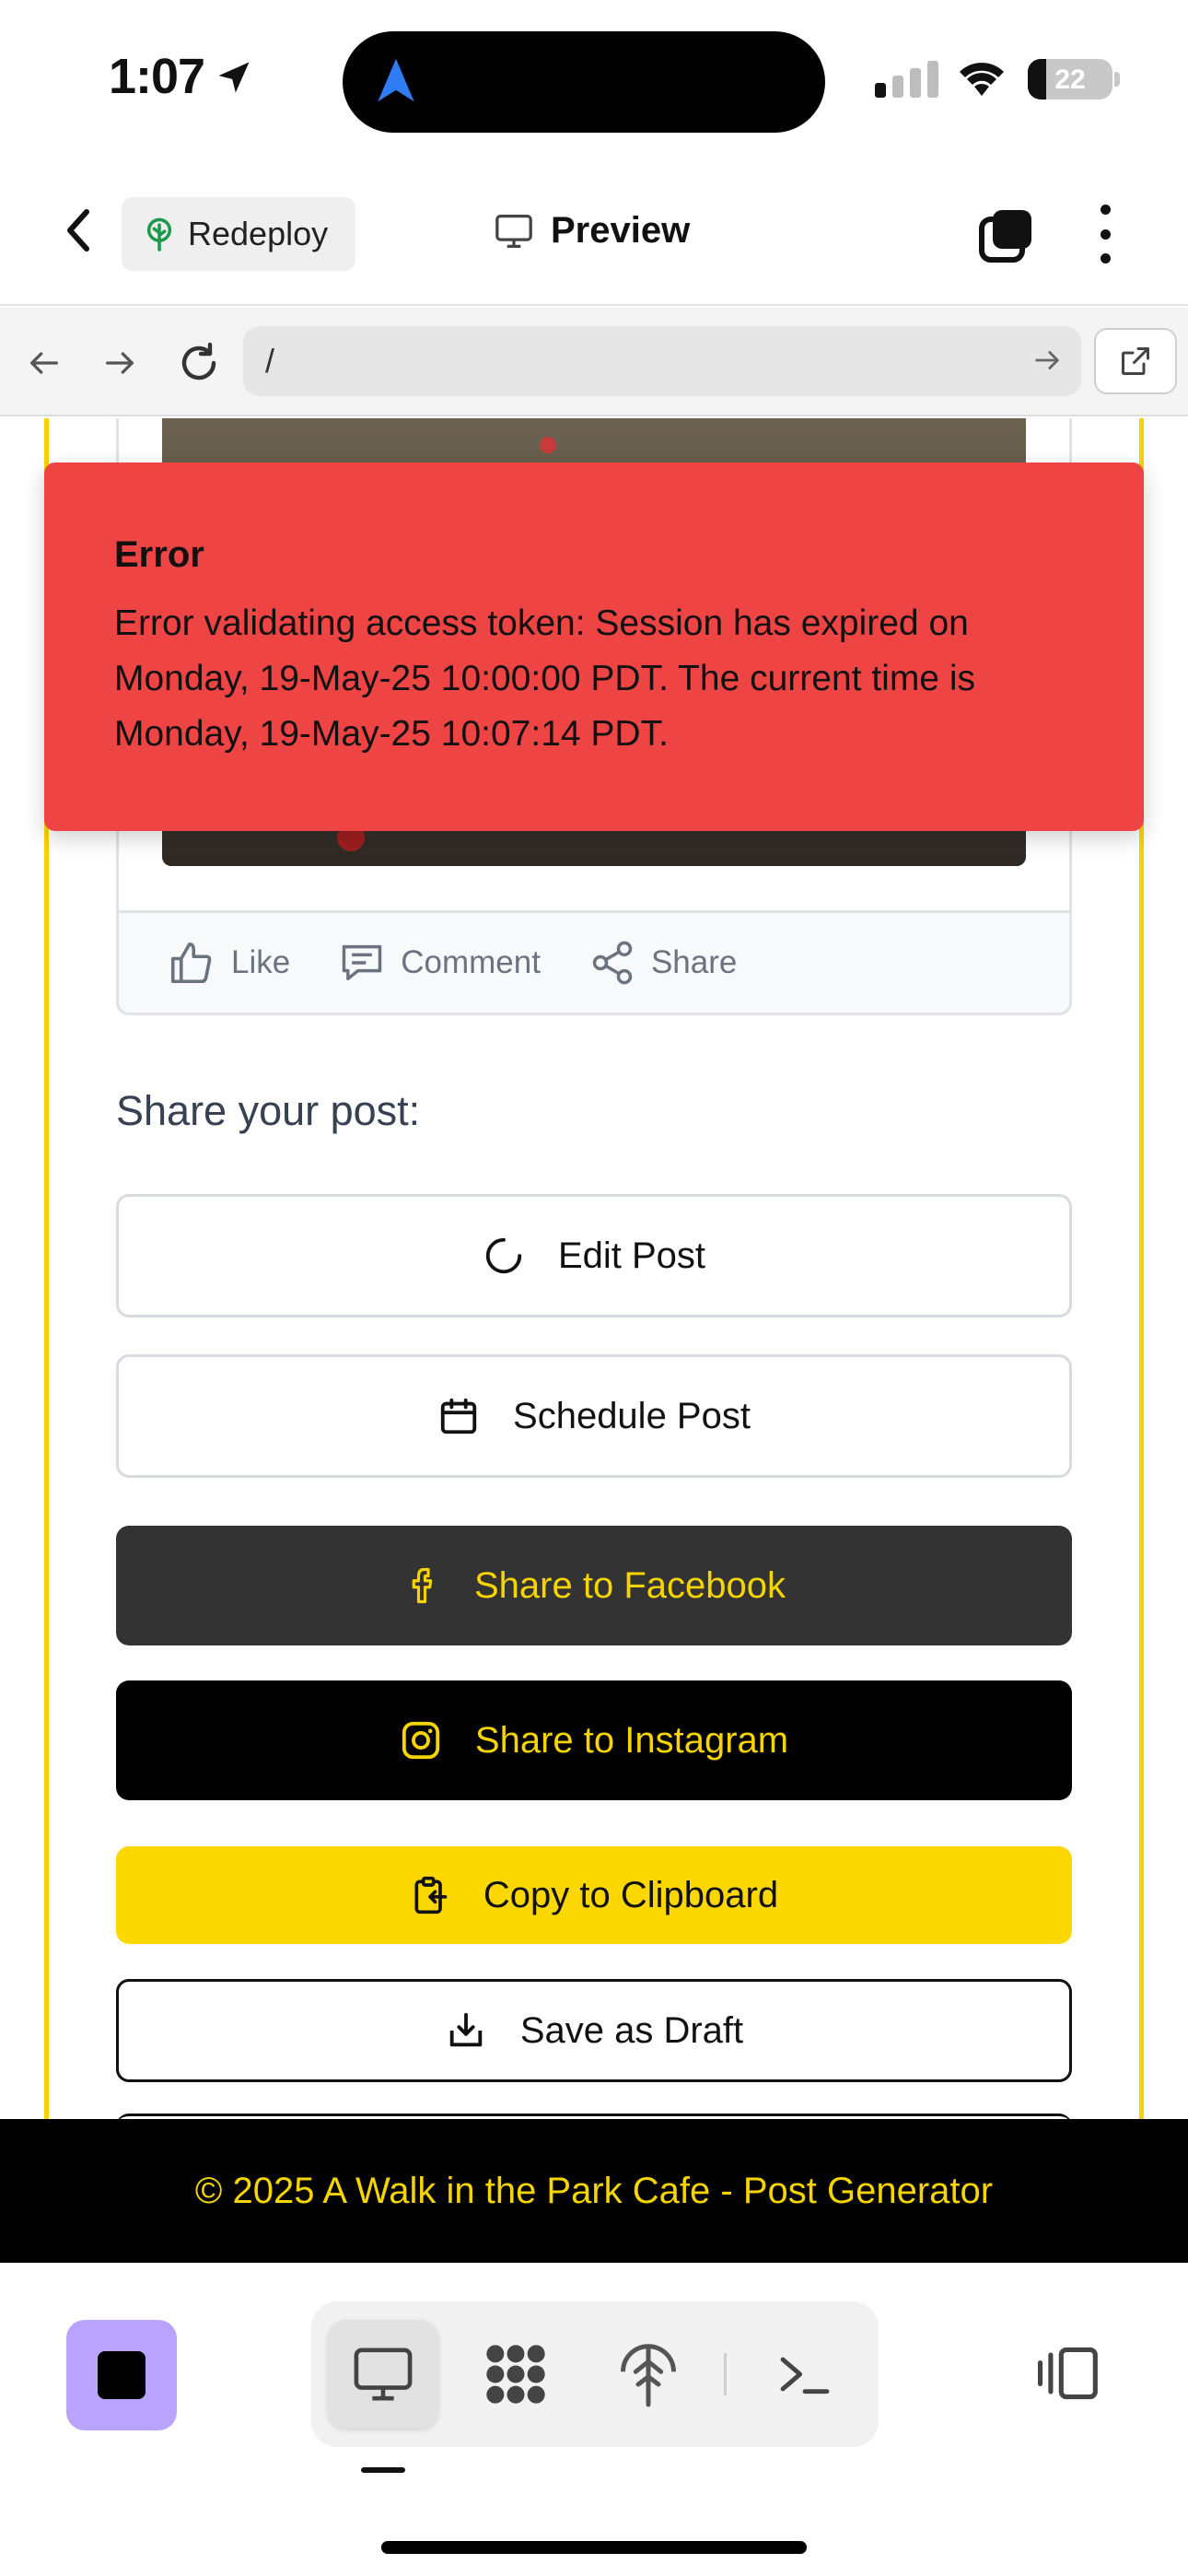 Image resolution: width=1188 pixels, height=2576 pixels. Describe the element at coordinates (594, 78) in the screenshot. I see `status-bar: 1:07 22` at that location.